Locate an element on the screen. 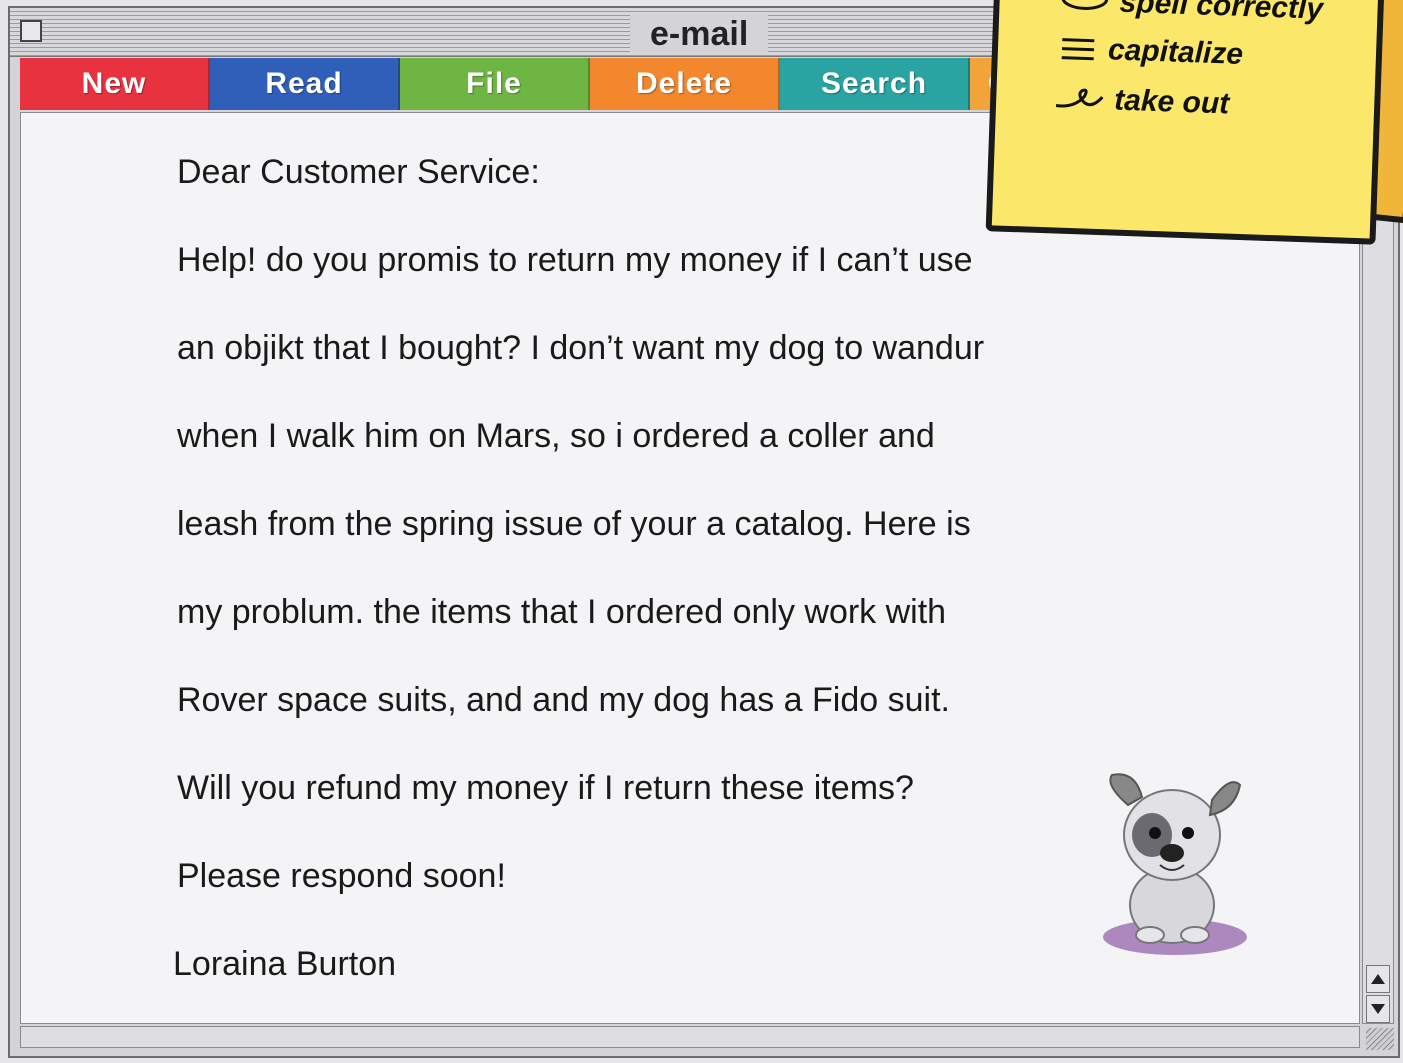  new-button: New is located at coordinates (115, 84).